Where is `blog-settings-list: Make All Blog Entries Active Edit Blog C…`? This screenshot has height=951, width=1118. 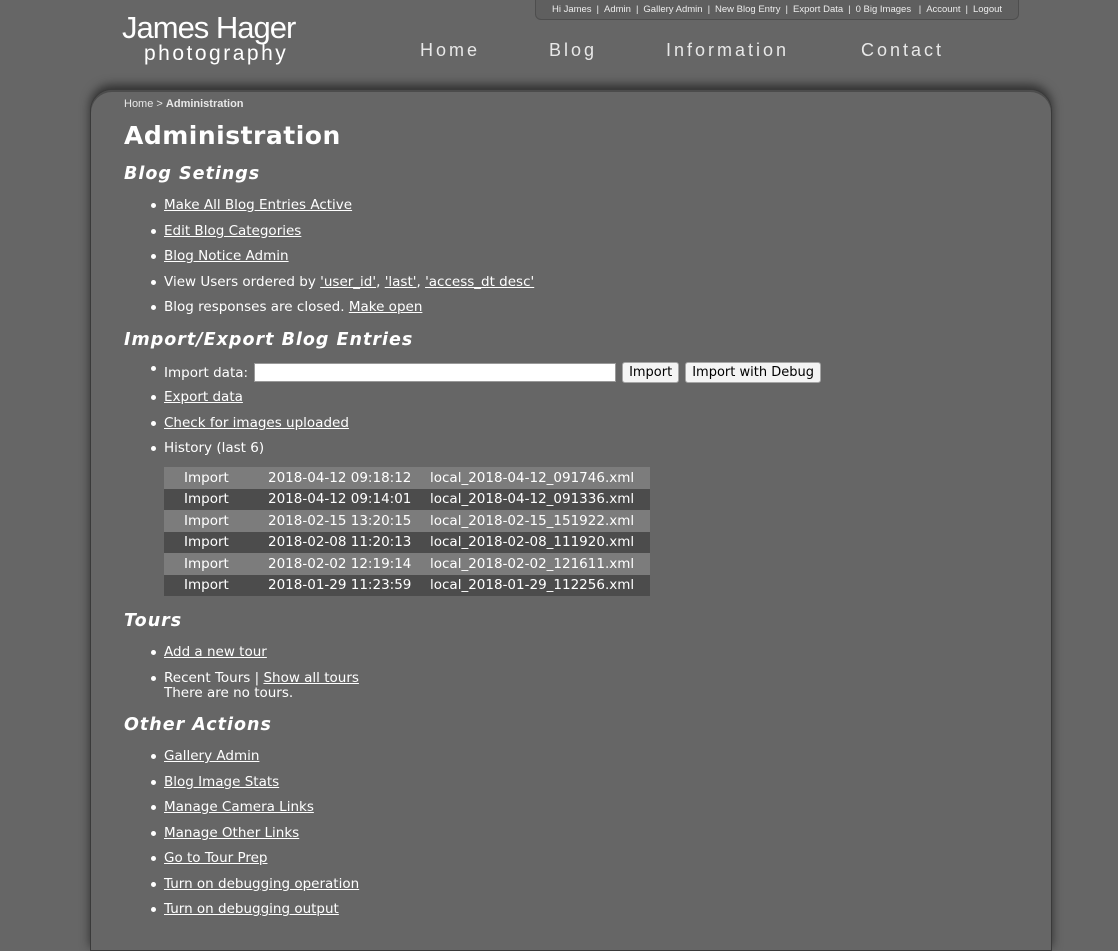
blog-settings-list: Make All Blog Entries Active Edit Blog C… is located at coordinates (341, 261).